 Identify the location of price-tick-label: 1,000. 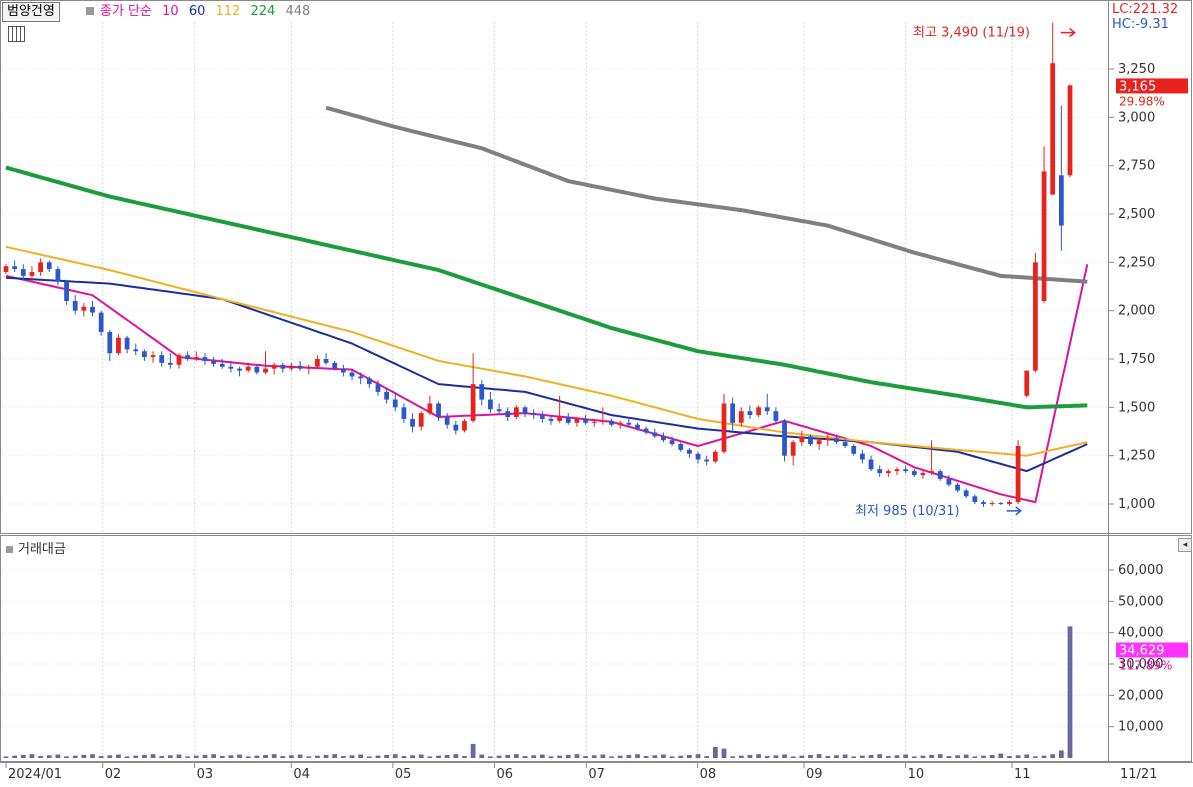
(1136, 504).